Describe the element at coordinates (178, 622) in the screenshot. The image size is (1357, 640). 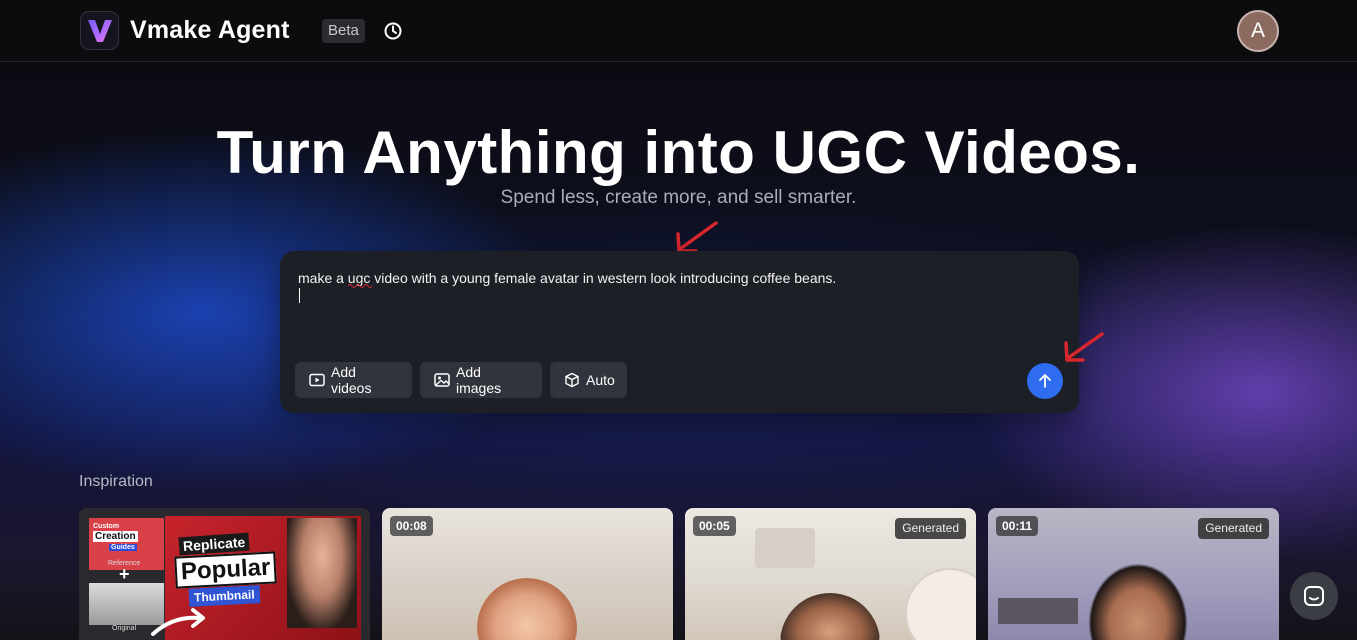
I see `curved-arrow-icon` at that location.